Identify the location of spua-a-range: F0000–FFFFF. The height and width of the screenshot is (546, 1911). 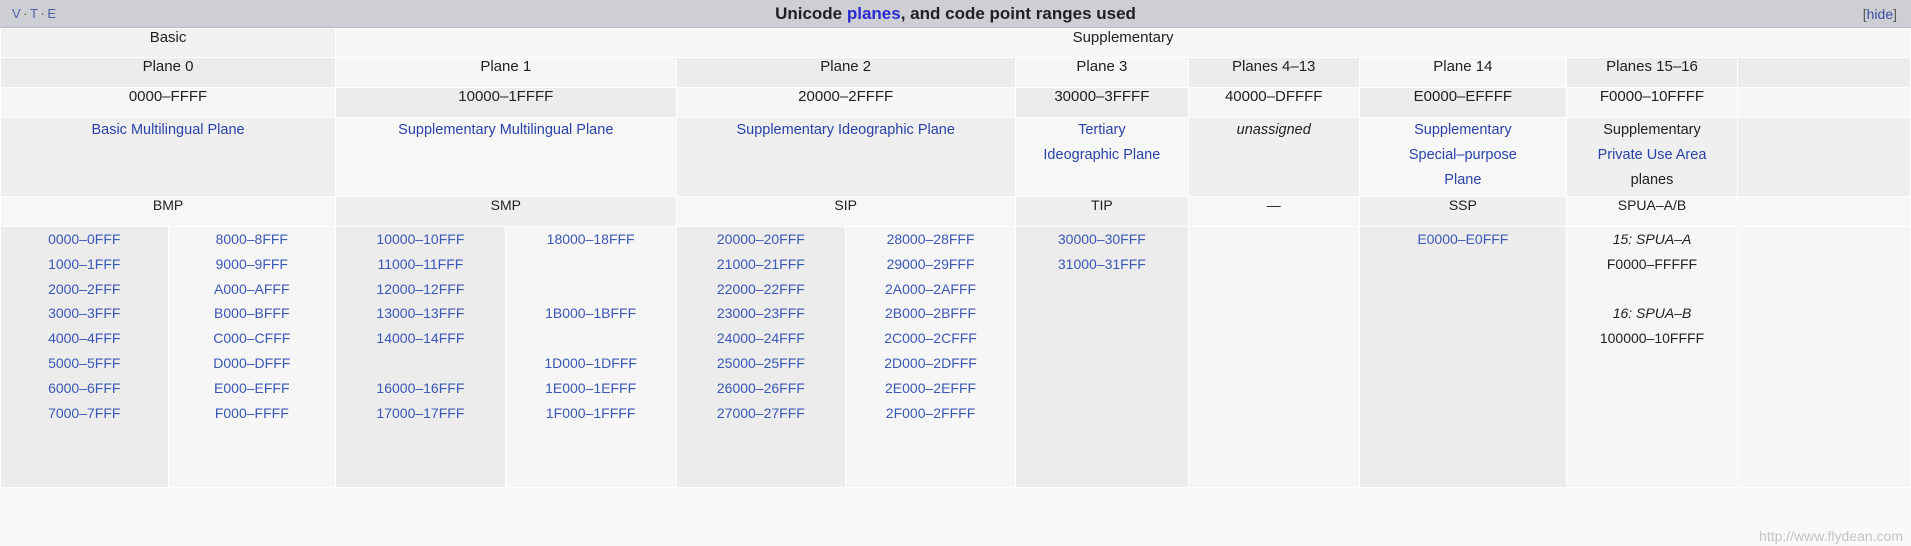
(1652, 263).